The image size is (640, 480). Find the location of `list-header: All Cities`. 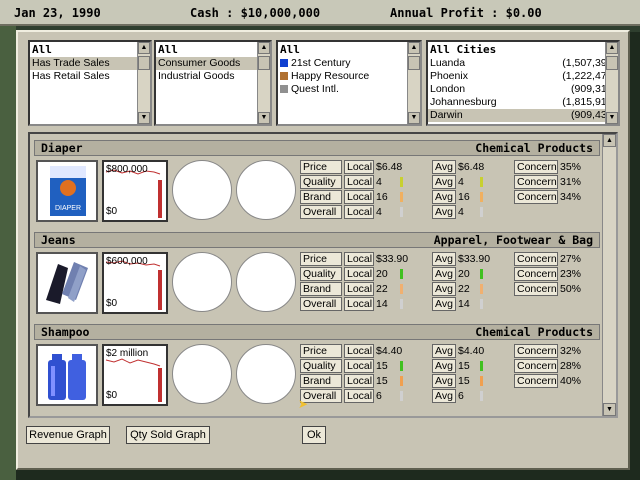

list-header: All Cities is located at coordinates (523, 49).